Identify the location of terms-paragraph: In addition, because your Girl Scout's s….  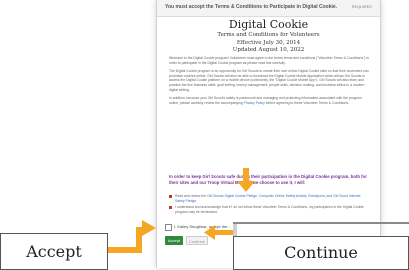
(269, 100).